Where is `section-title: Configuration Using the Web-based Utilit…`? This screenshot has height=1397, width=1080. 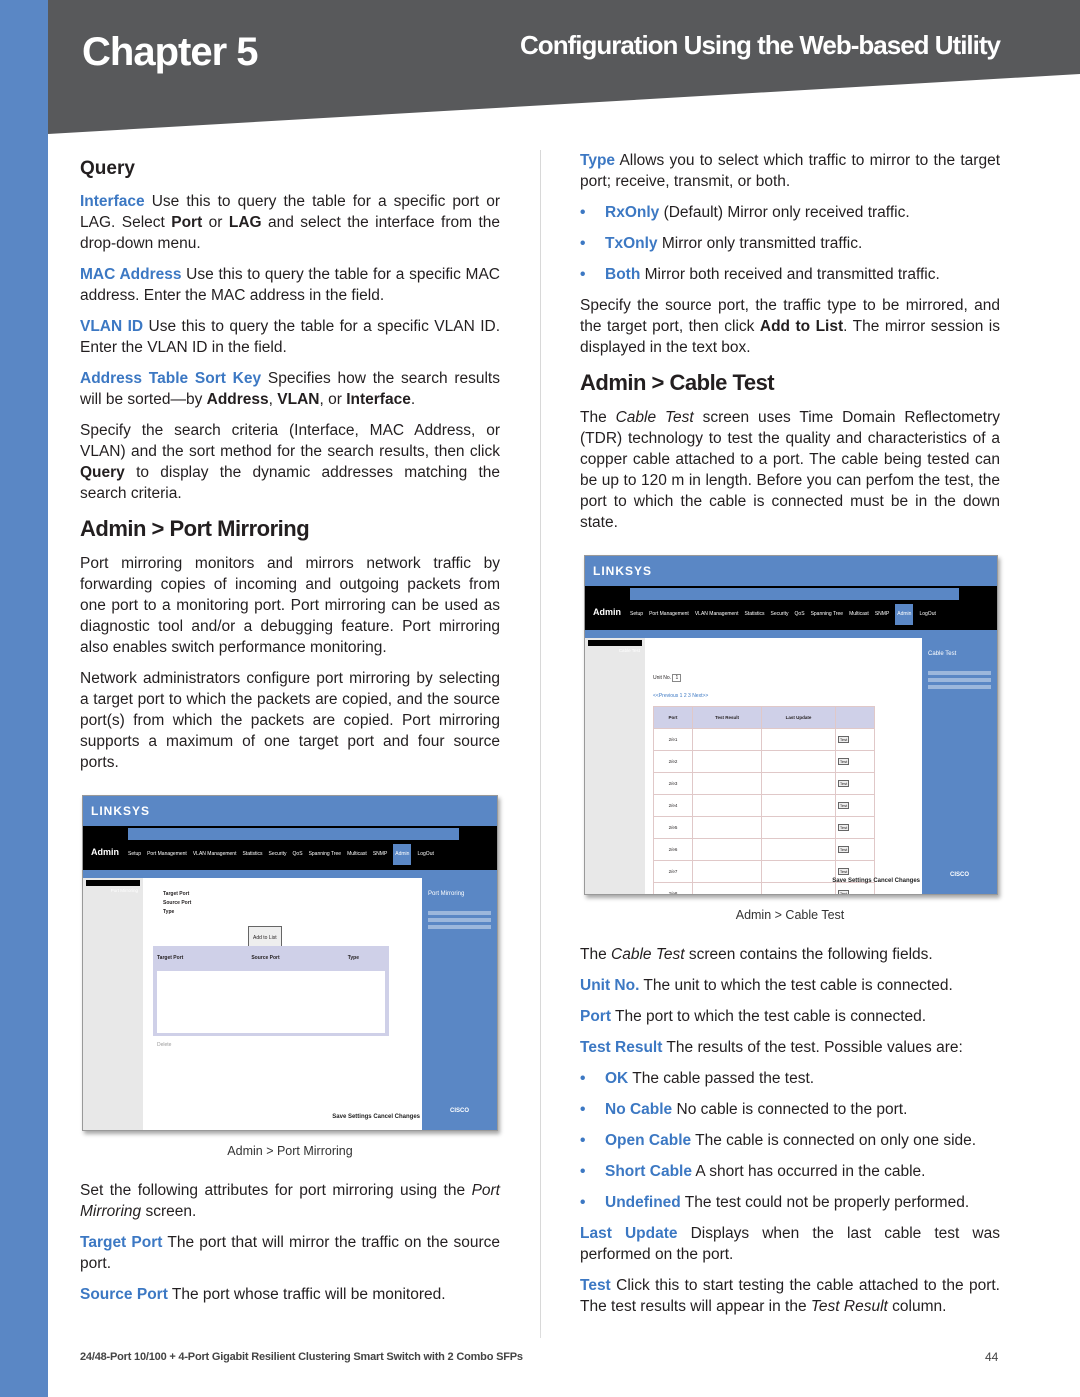 section-title: Configuration Using the Web-based Utilit… is located at coordinates (760, 45).